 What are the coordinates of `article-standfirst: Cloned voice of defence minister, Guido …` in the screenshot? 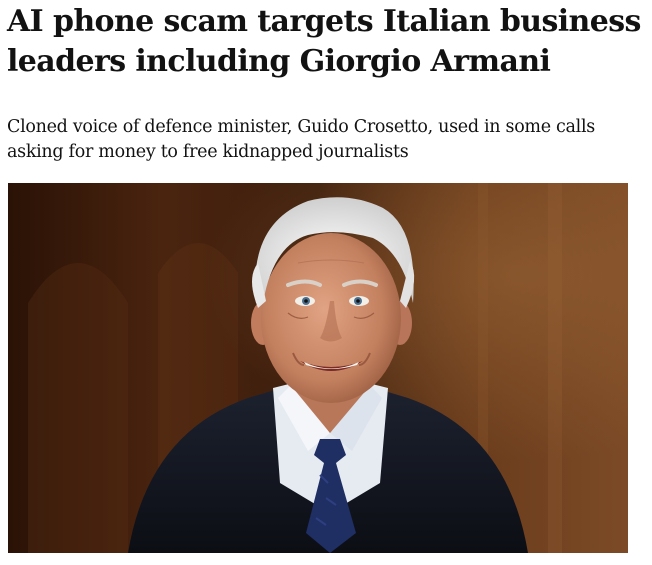 It's located at (301, 139).